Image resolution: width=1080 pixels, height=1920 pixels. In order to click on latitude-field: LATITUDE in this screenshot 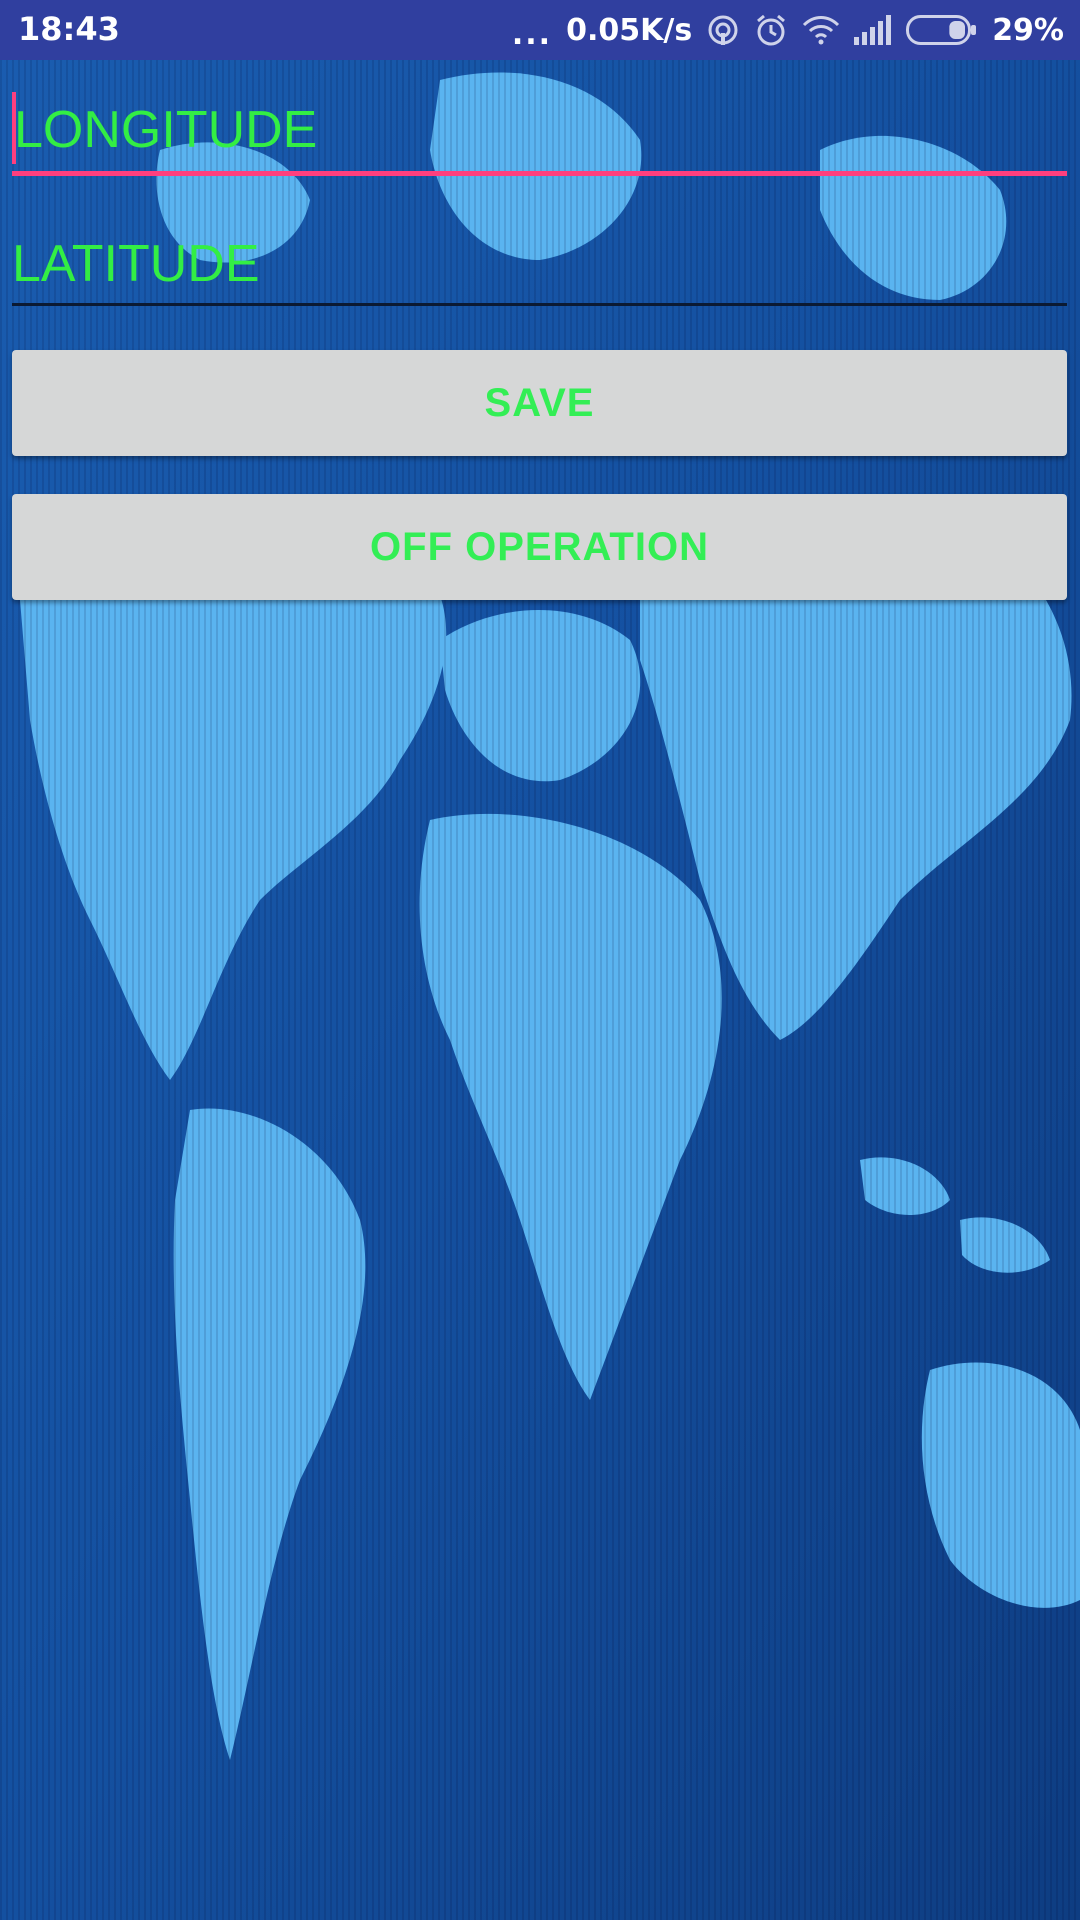, I will do `click(539, 258)`.